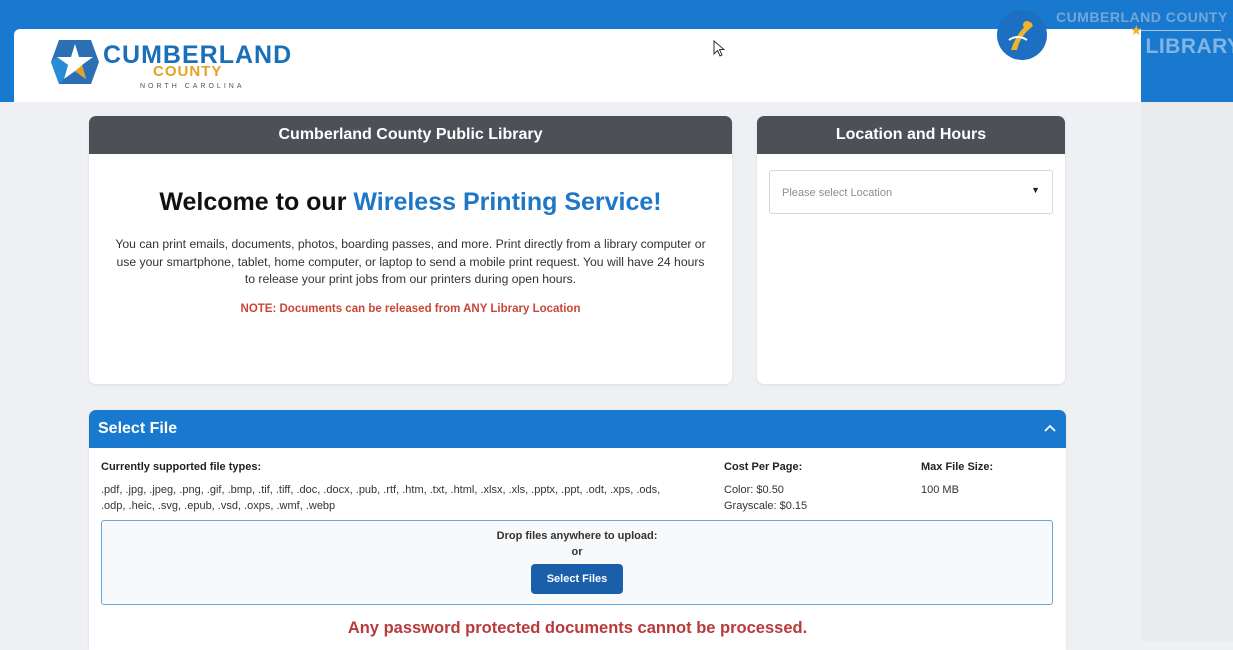 The width and height of the screenshot is (1233, 650). Describe the element at coordinates (754, 490) in the screenshot. I see `cost-color: Color: $0.50` at that location.